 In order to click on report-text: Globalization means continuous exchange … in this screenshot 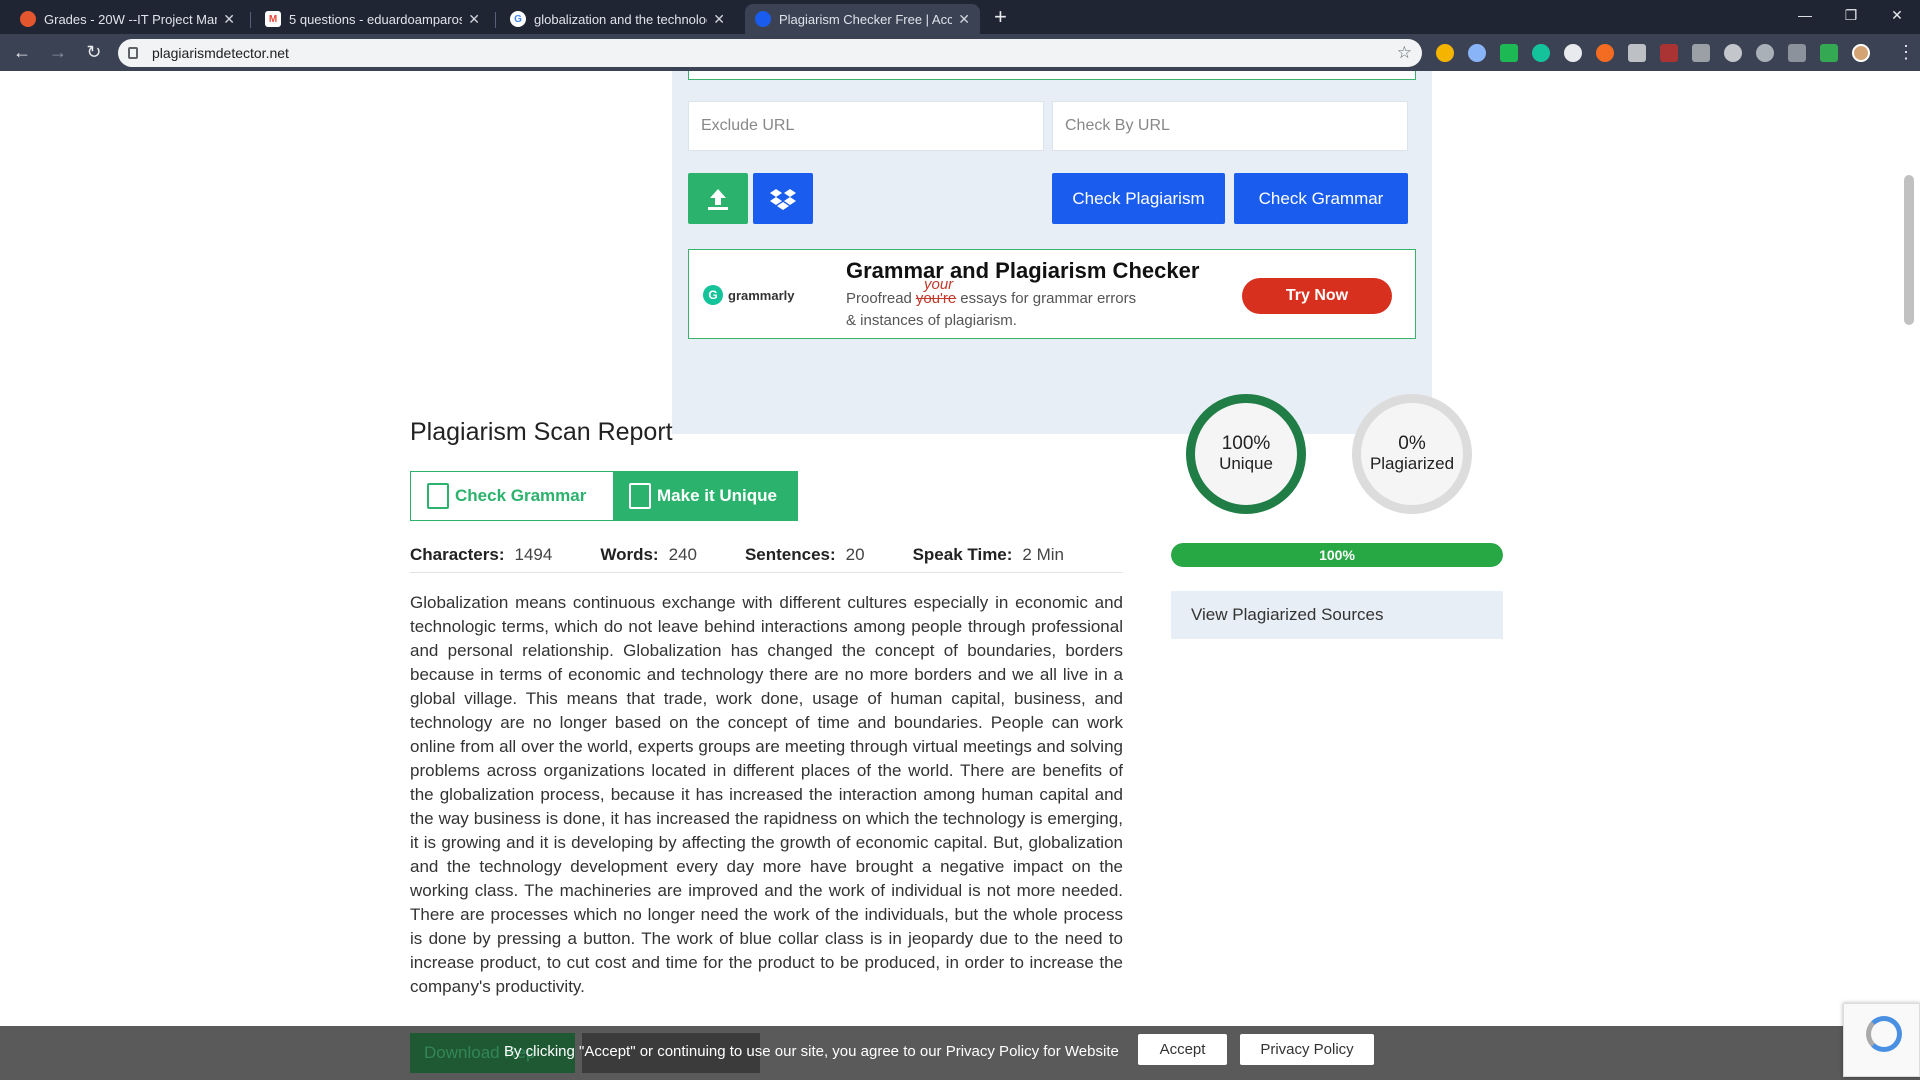, I will do `click(766, 794)`.